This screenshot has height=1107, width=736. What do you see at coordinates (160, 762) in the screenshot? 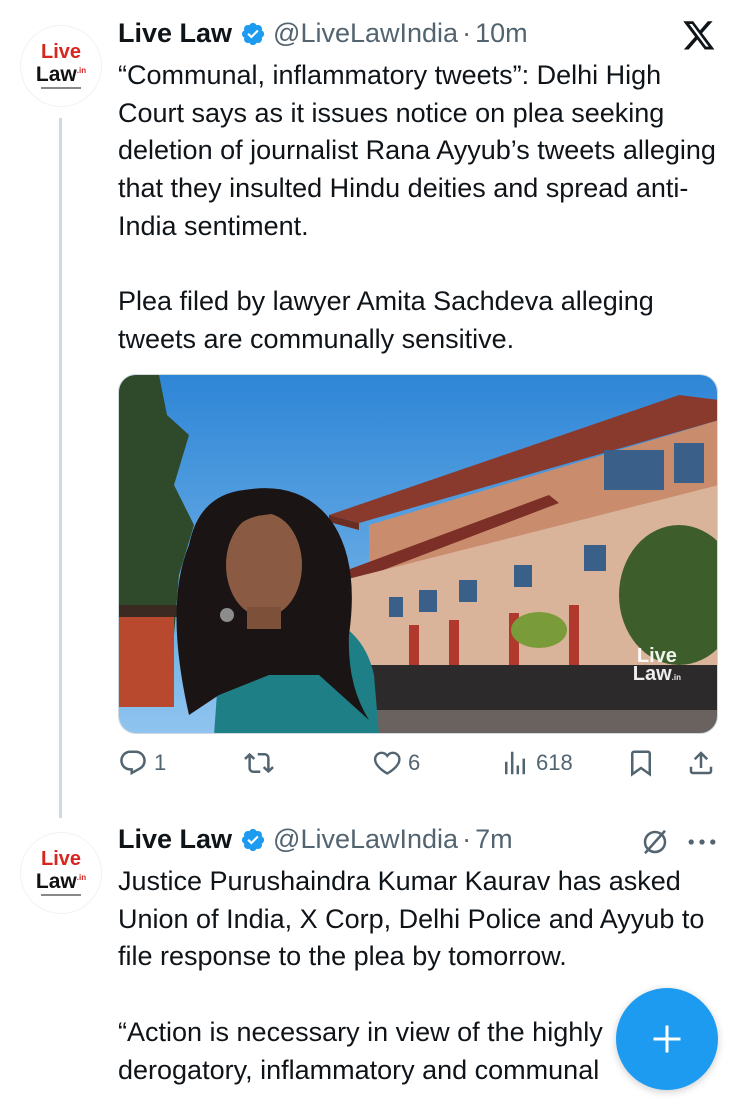
I see `reply-count: 1` at bounding box center [160, 762].